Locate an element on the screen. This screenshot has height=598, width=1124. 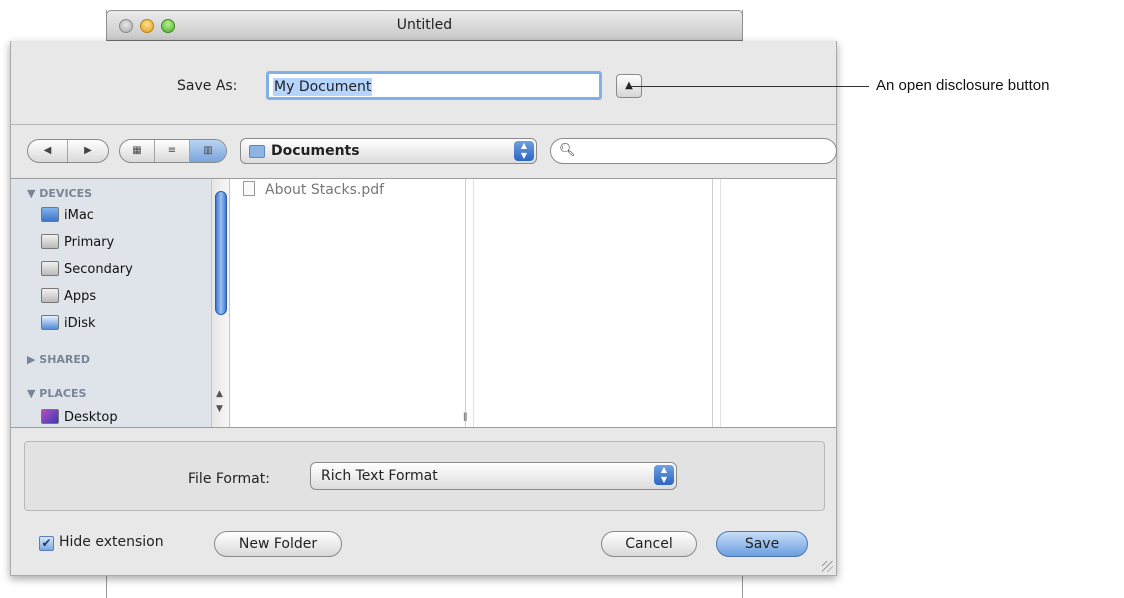
column-view-button: ▥ is located at coordinates (208, 151).